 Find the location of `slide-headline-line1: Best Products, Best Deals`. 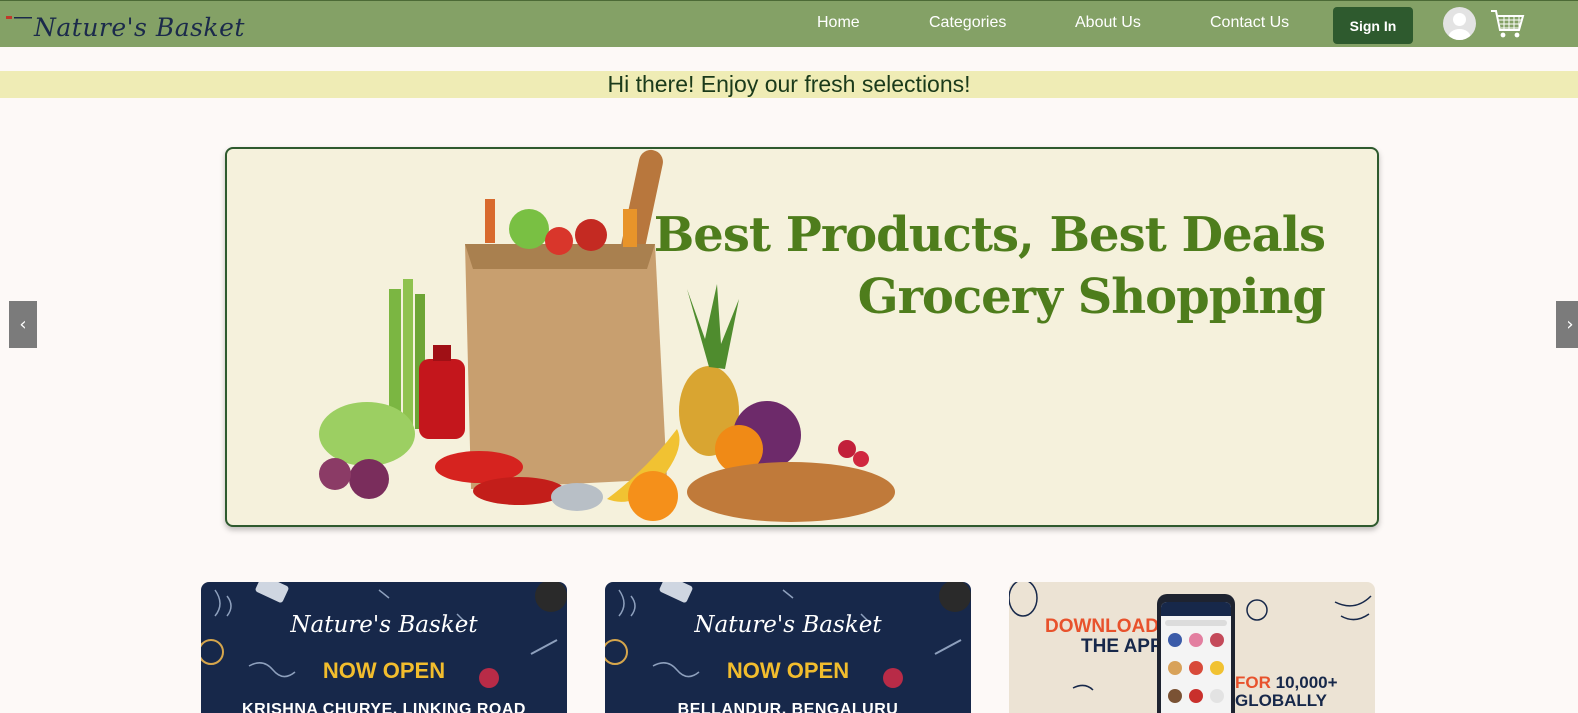

slide-headline-line1: Best Products, Best Deals is located at coordinates (989, 235).